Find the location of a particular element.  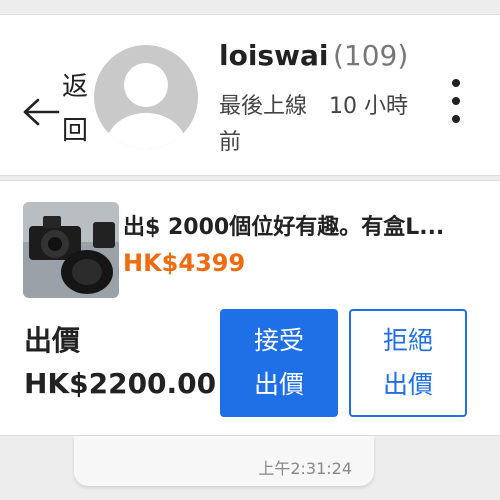

back-label: 返回 is located at coordinates (75, 109).